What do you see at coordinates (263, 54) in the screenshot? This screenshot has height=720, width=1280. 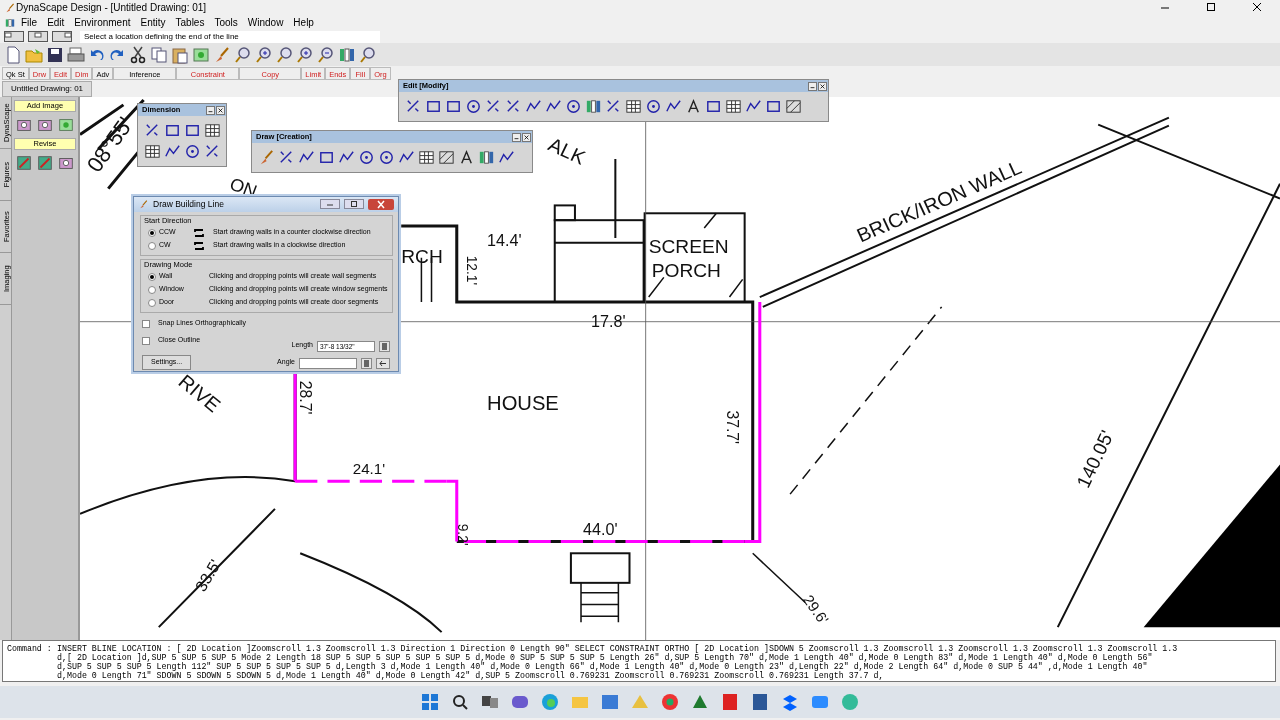 I see `zoom-in-icon` at bounding box center [263, 54].